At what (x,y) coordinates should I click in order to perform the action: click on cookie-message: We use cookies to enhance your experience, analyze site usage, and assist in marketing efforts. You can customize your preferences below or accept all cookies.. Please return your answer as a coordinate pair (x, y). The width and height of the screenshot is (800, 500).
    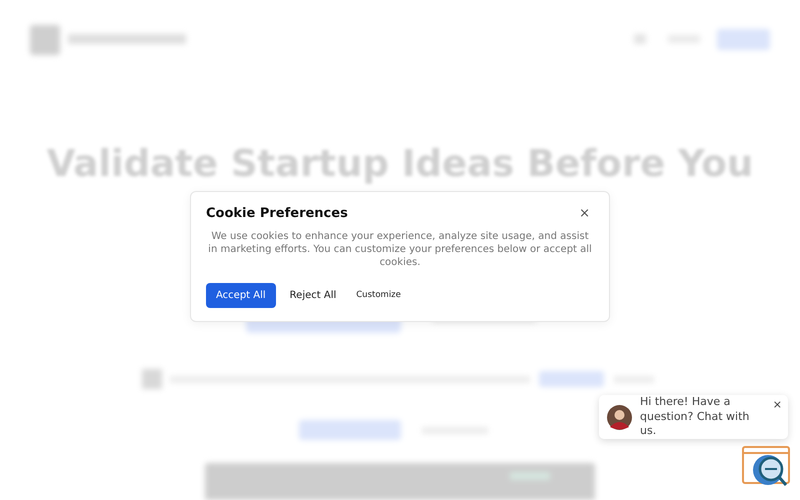
    Looking at the image, I should click on (400, 249).